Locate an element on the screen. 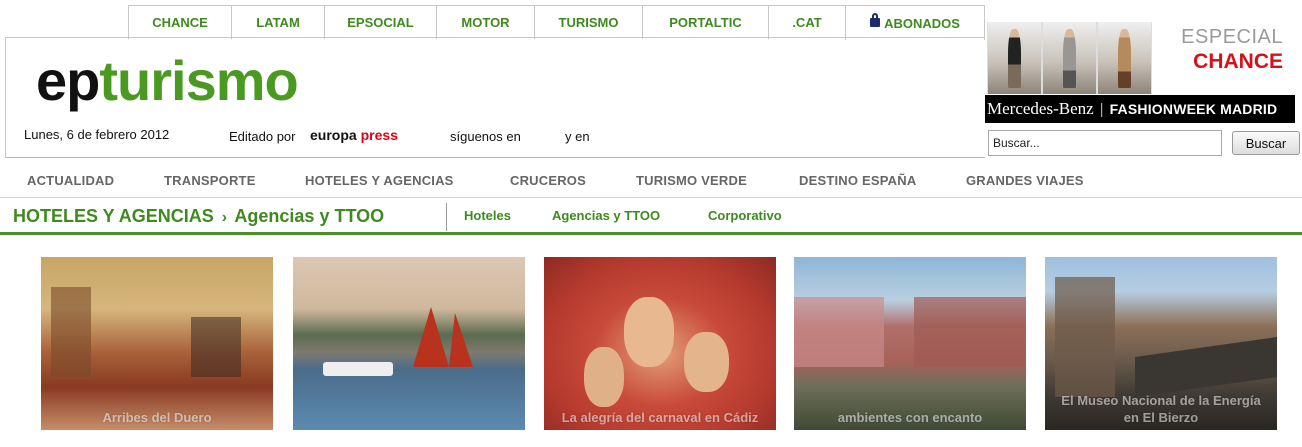 The height and width of the screenshot is (447, 1302). tab-motor: MOTOR is located at coordinates (485, 22).